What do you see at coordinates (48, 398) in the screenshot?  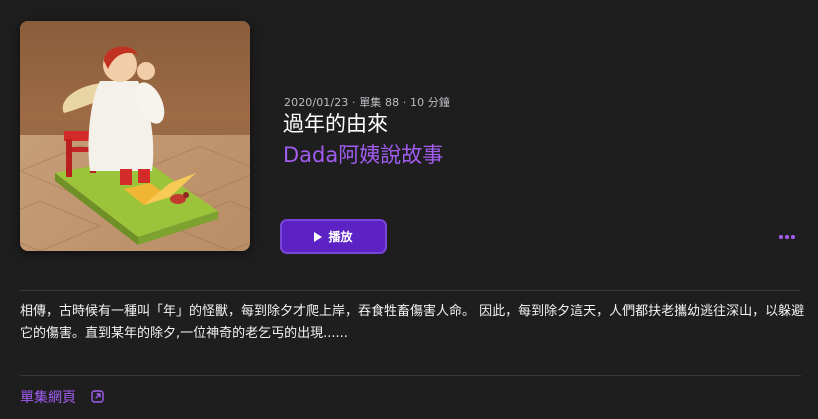 I see `episode-webpage-label: 單集網頁` at bounding box center [48, 398].